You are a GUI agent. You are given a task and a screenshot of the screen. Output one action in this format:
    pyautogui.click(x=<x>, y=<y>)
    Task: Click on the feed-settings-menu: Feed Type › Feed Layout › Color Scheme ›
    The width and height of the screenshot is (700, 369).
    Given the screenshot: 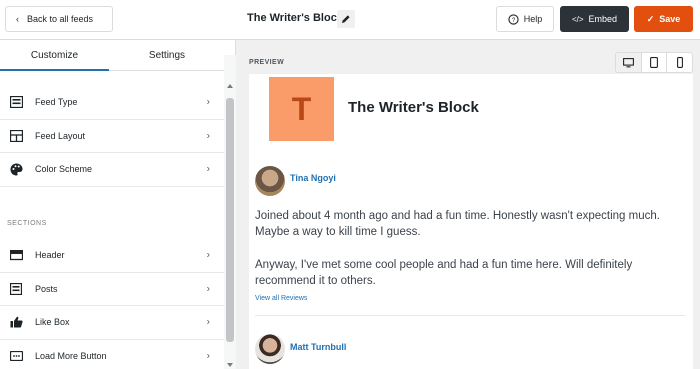 What is the action you would take?
    pyautogui.click(x=112, y=136)
    